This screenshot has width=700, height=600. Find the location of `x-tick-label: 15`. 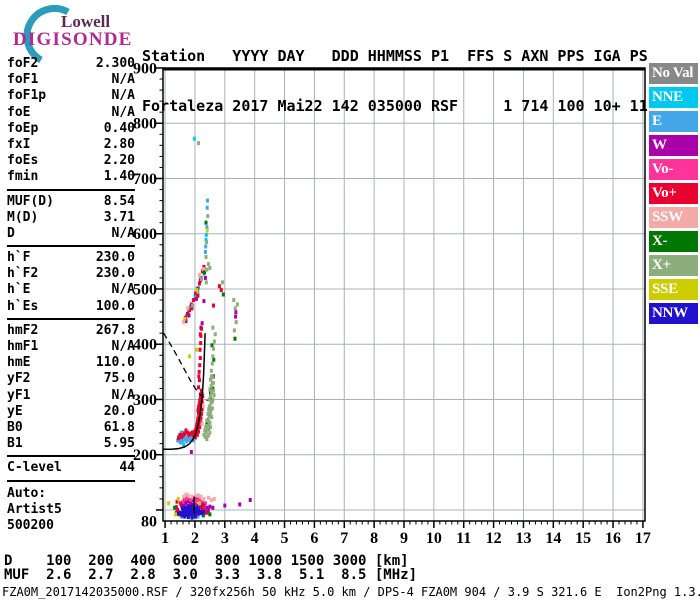

x-tick-label: 15 is located at coordinates (583, 538).